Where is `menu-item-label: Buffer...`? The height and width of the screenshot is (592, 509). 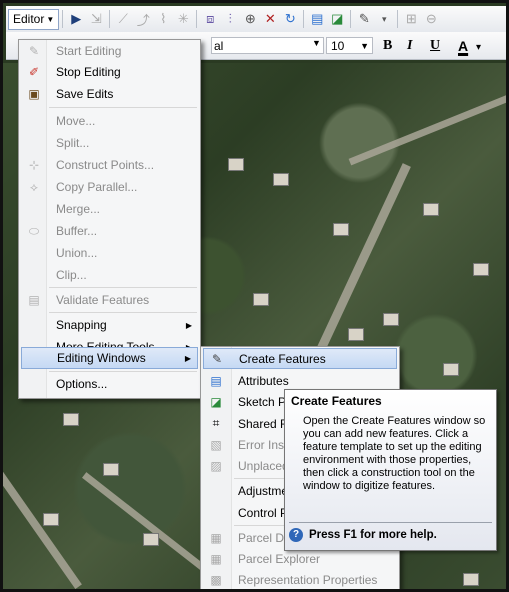
menu-item-label: Buffer... is located at coordinates (77, 231).